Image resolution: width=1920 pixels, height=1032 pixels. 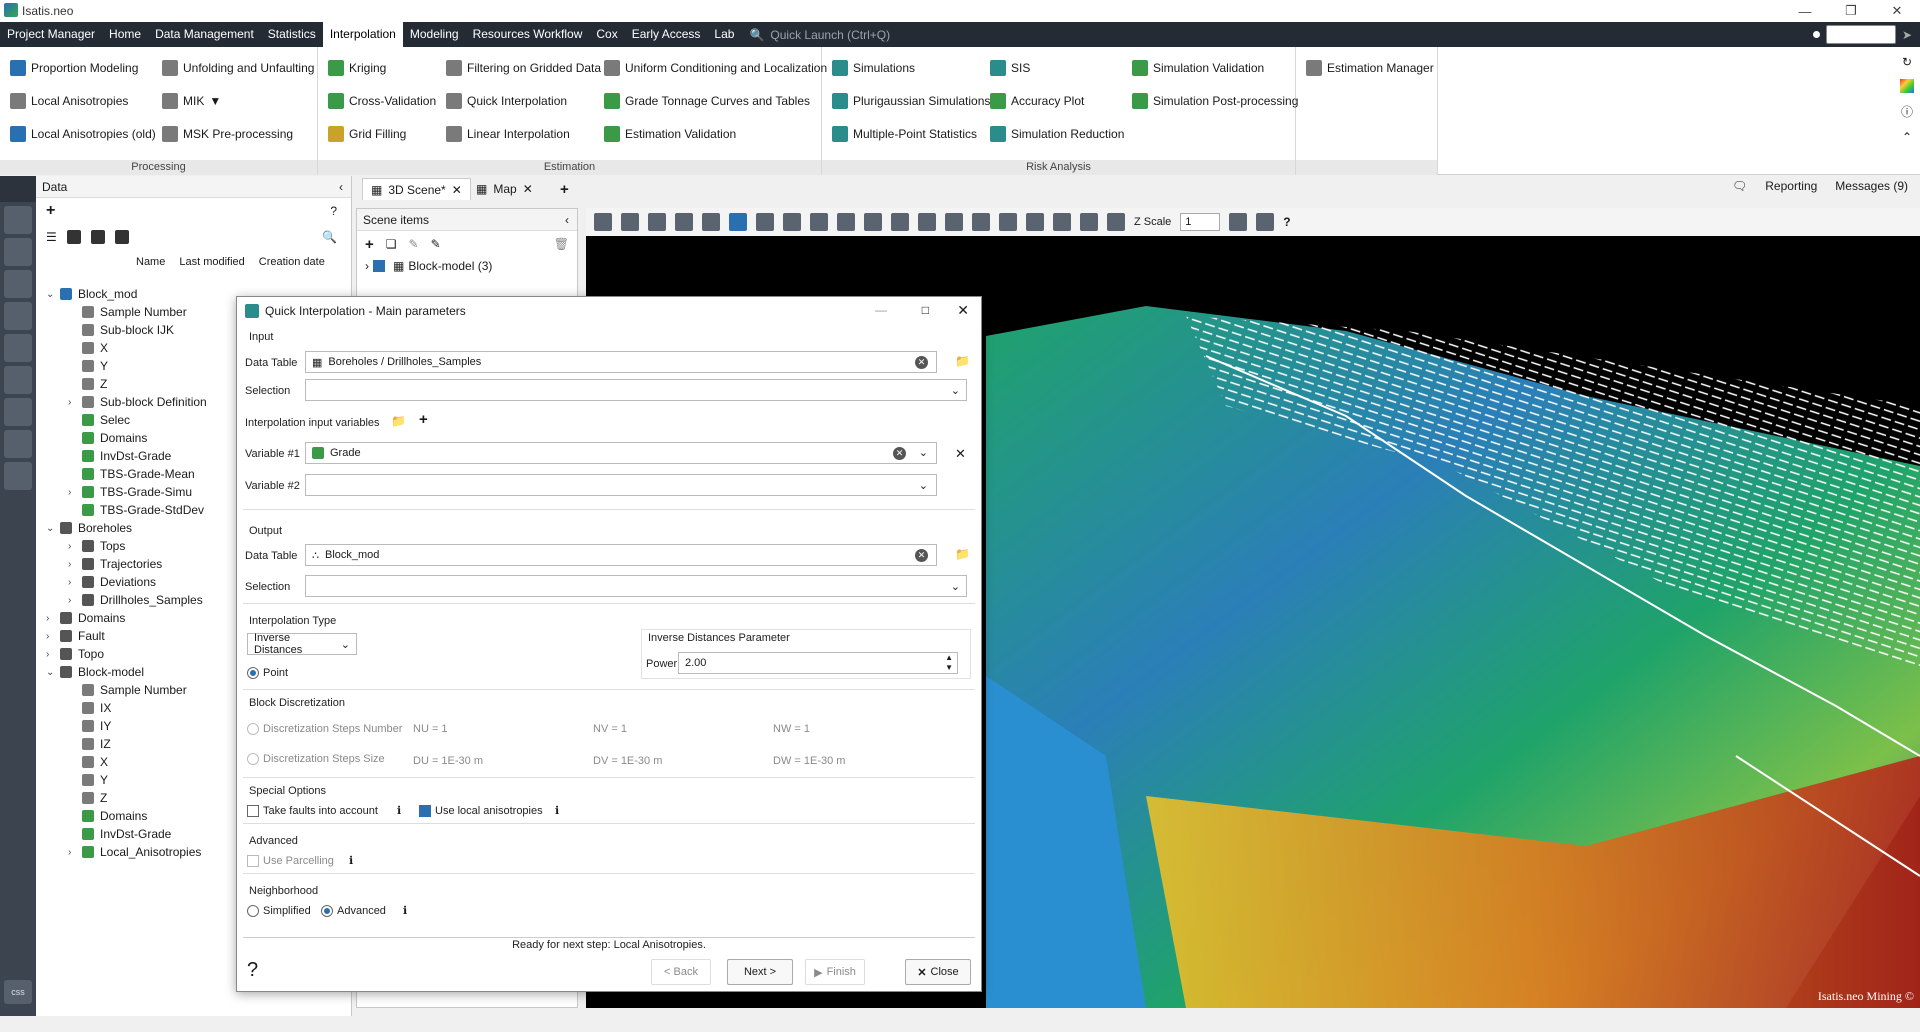 What do you see at coordinates (1286, 222) in the screenshot?
I see `help-3d-icon: ?` at bounding box center [1286, 222].